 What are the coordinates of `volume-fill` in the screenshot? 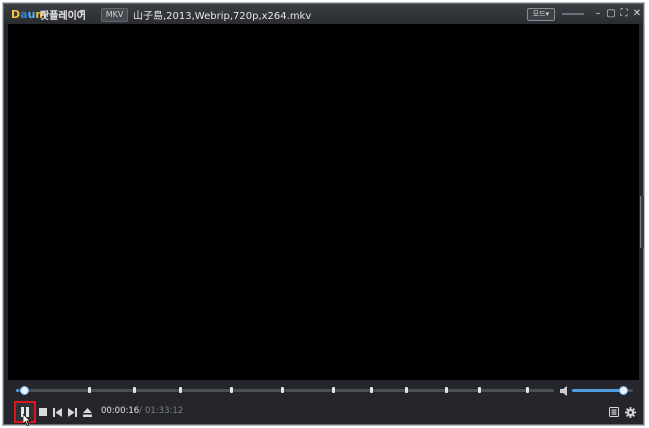 It's located at (598, 390).